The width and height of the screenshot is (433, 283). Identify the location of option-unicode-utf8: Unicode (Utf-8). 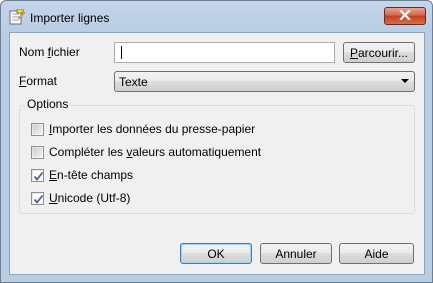
(80, 198).